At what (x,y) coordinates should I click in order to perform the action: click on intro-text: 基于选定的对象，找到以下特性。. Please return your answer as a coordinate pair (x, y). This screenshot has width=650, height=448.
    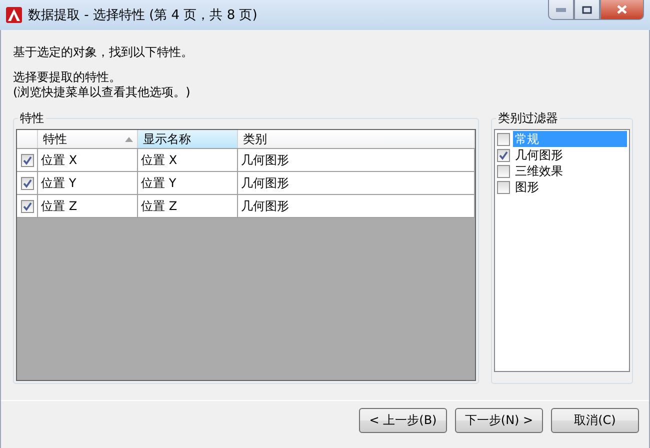
    Looking at the image, I should click on (103, 52).